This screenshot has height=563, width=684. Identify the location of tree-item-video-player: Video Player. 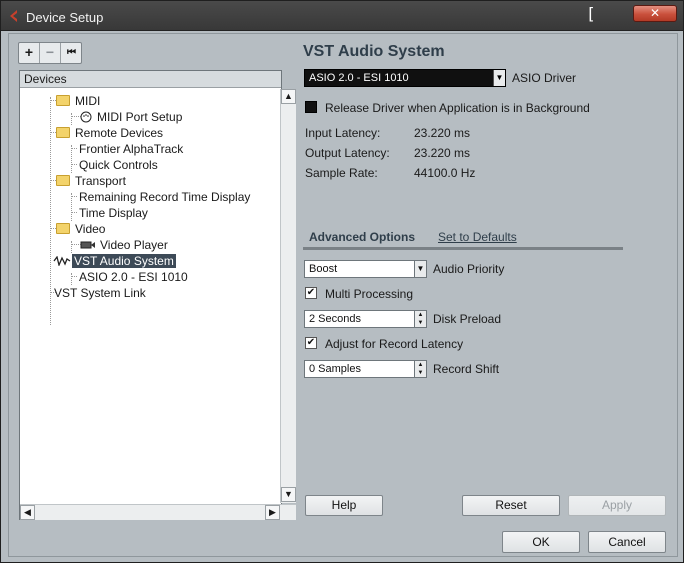
(125, 245).